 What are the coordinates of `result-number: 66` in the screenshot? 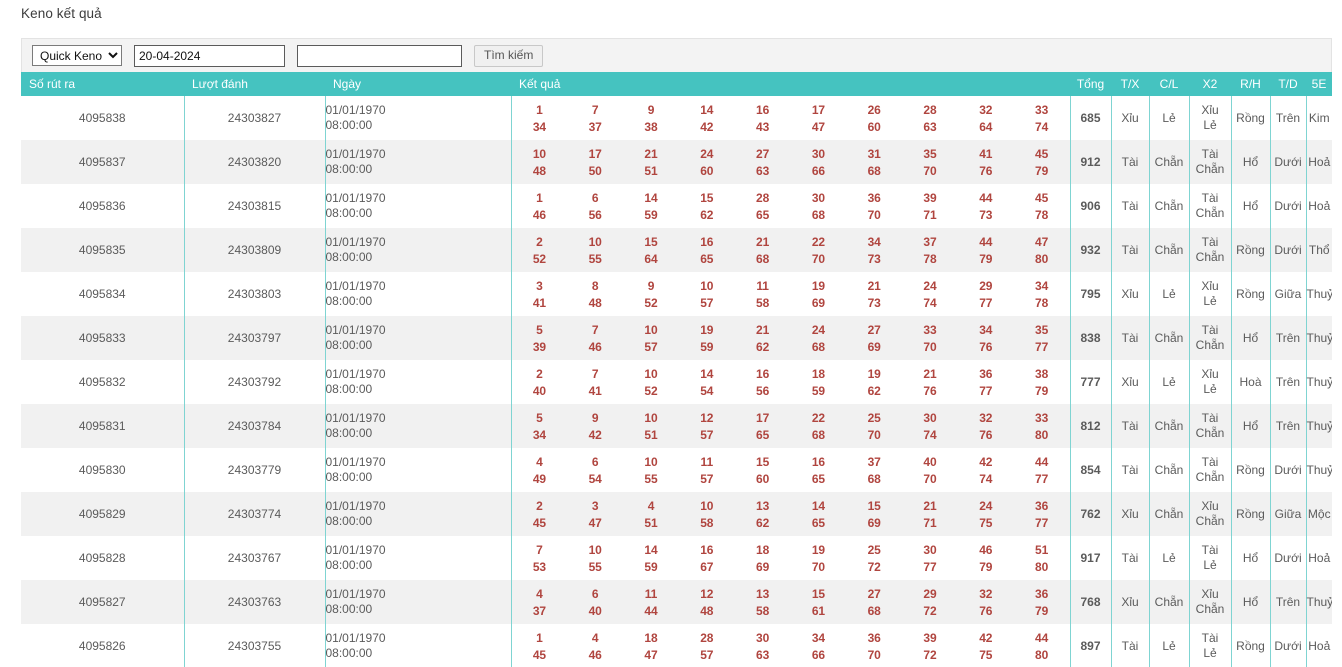 It's located at (818, 654).